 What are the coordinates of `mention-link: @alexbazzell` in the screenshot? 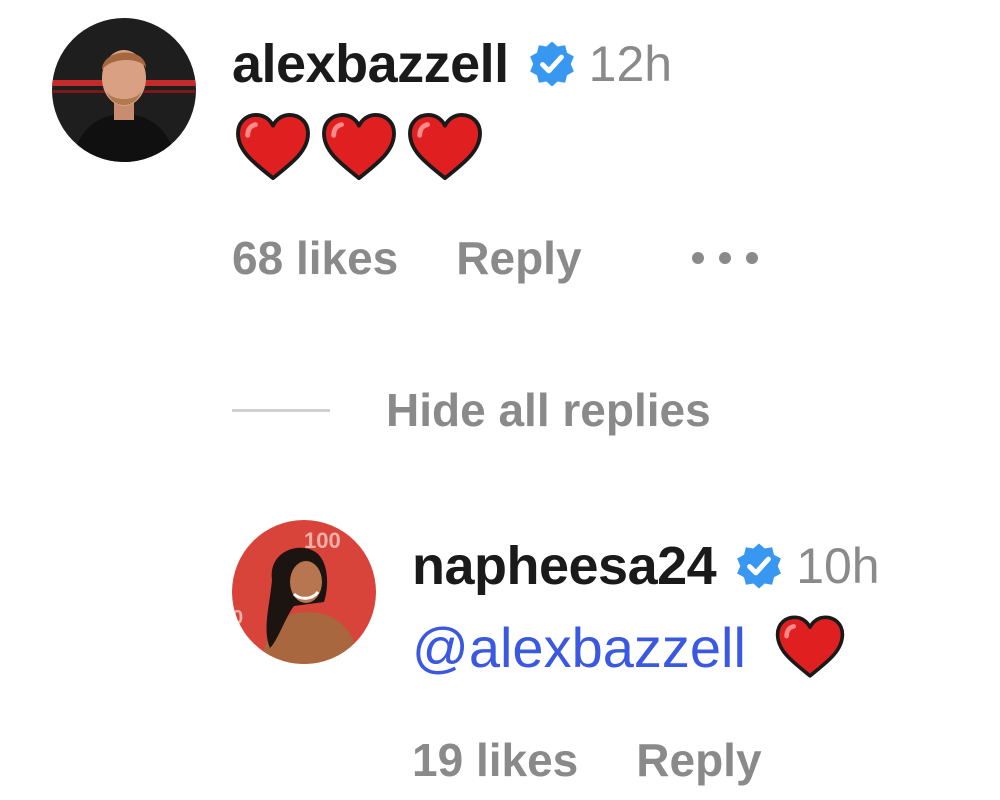 It's located at (579, 647).